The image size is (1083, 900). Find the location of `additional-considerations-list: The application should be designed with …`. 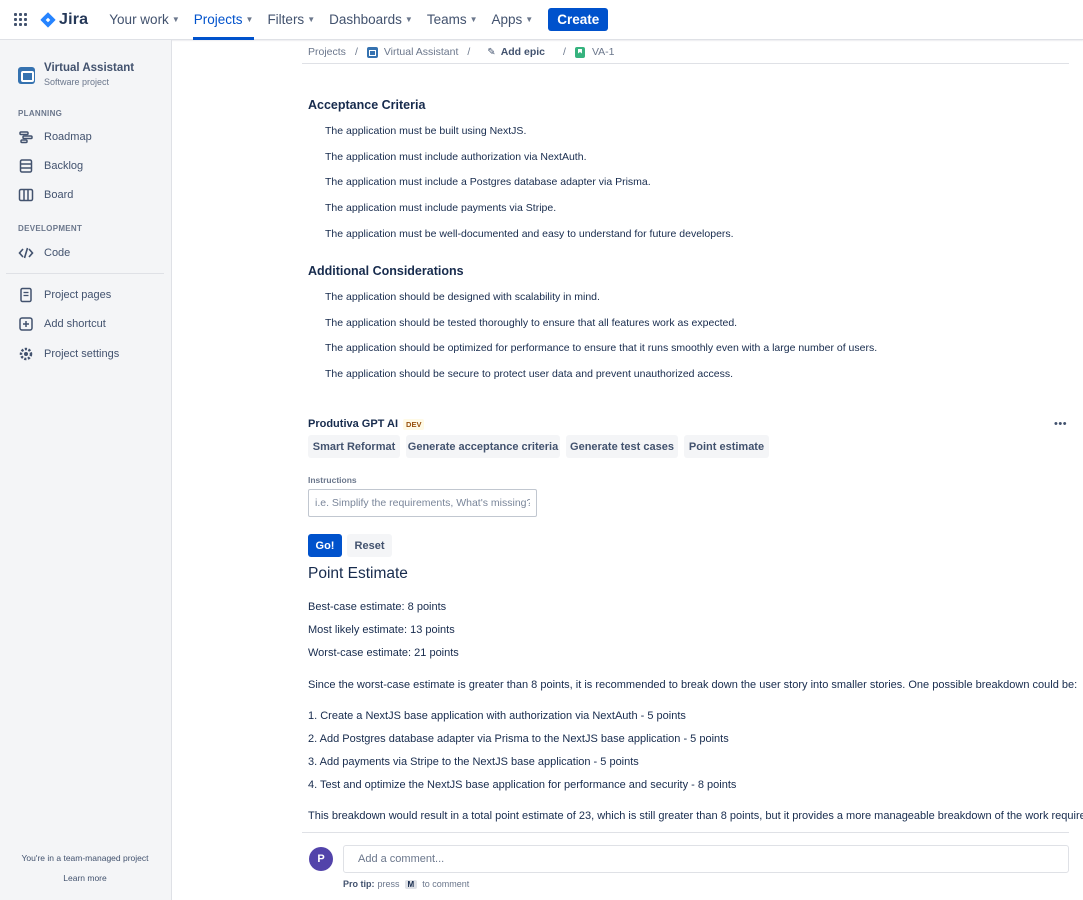

additional-considerations-list: The application should be designed with … is located at coordinates (601, 341).